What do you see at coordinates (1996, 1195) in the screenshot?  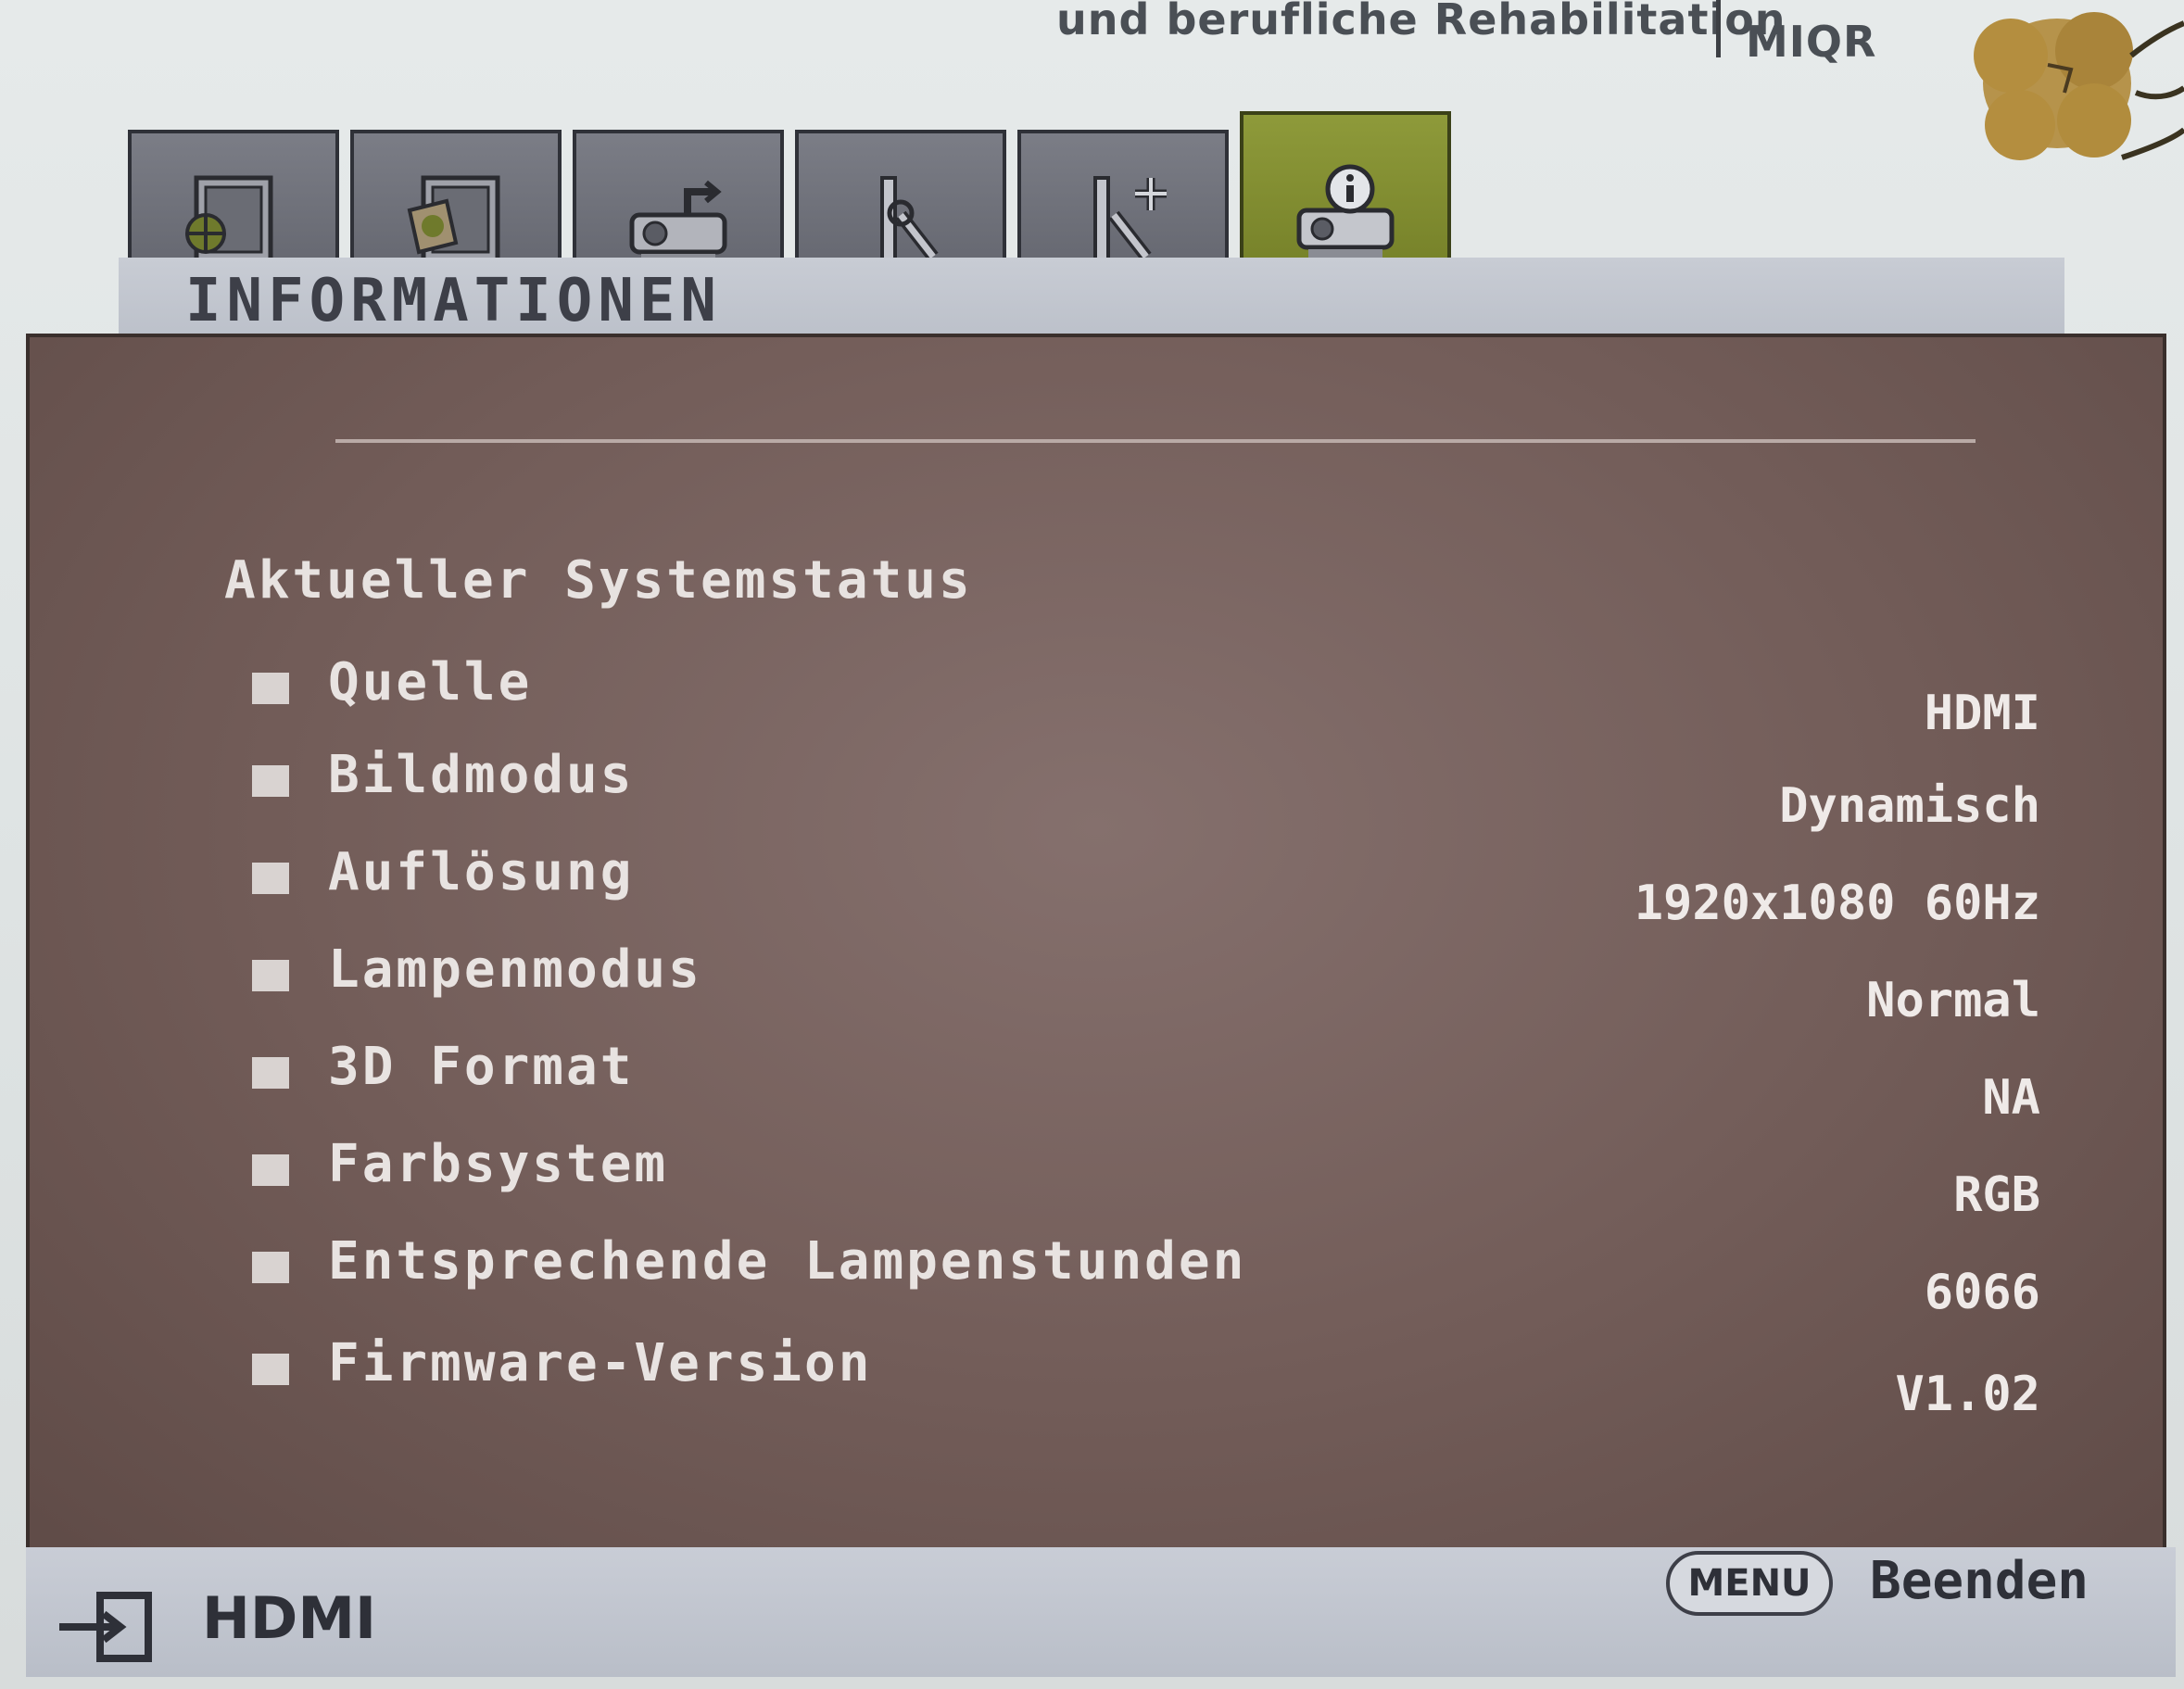 I see `row-value: RGB` at bounding box center [1996, 1195].